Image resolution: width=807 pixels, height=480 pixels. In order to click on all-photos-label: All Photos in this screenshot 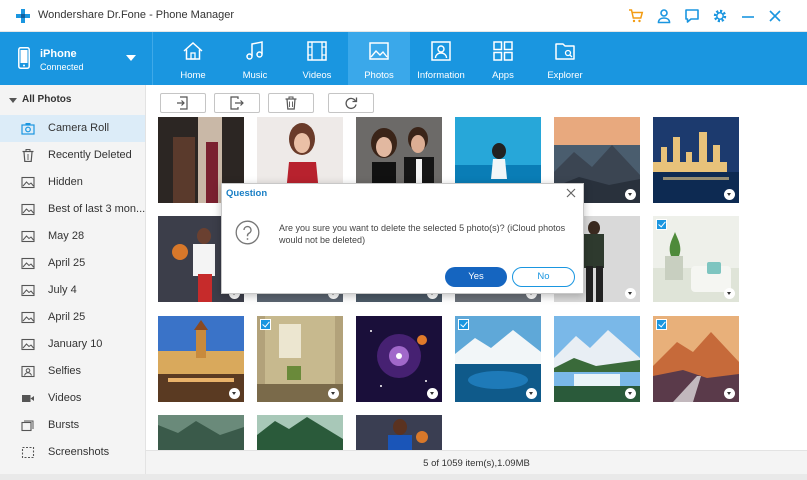, I will do `click(47, 99)`.